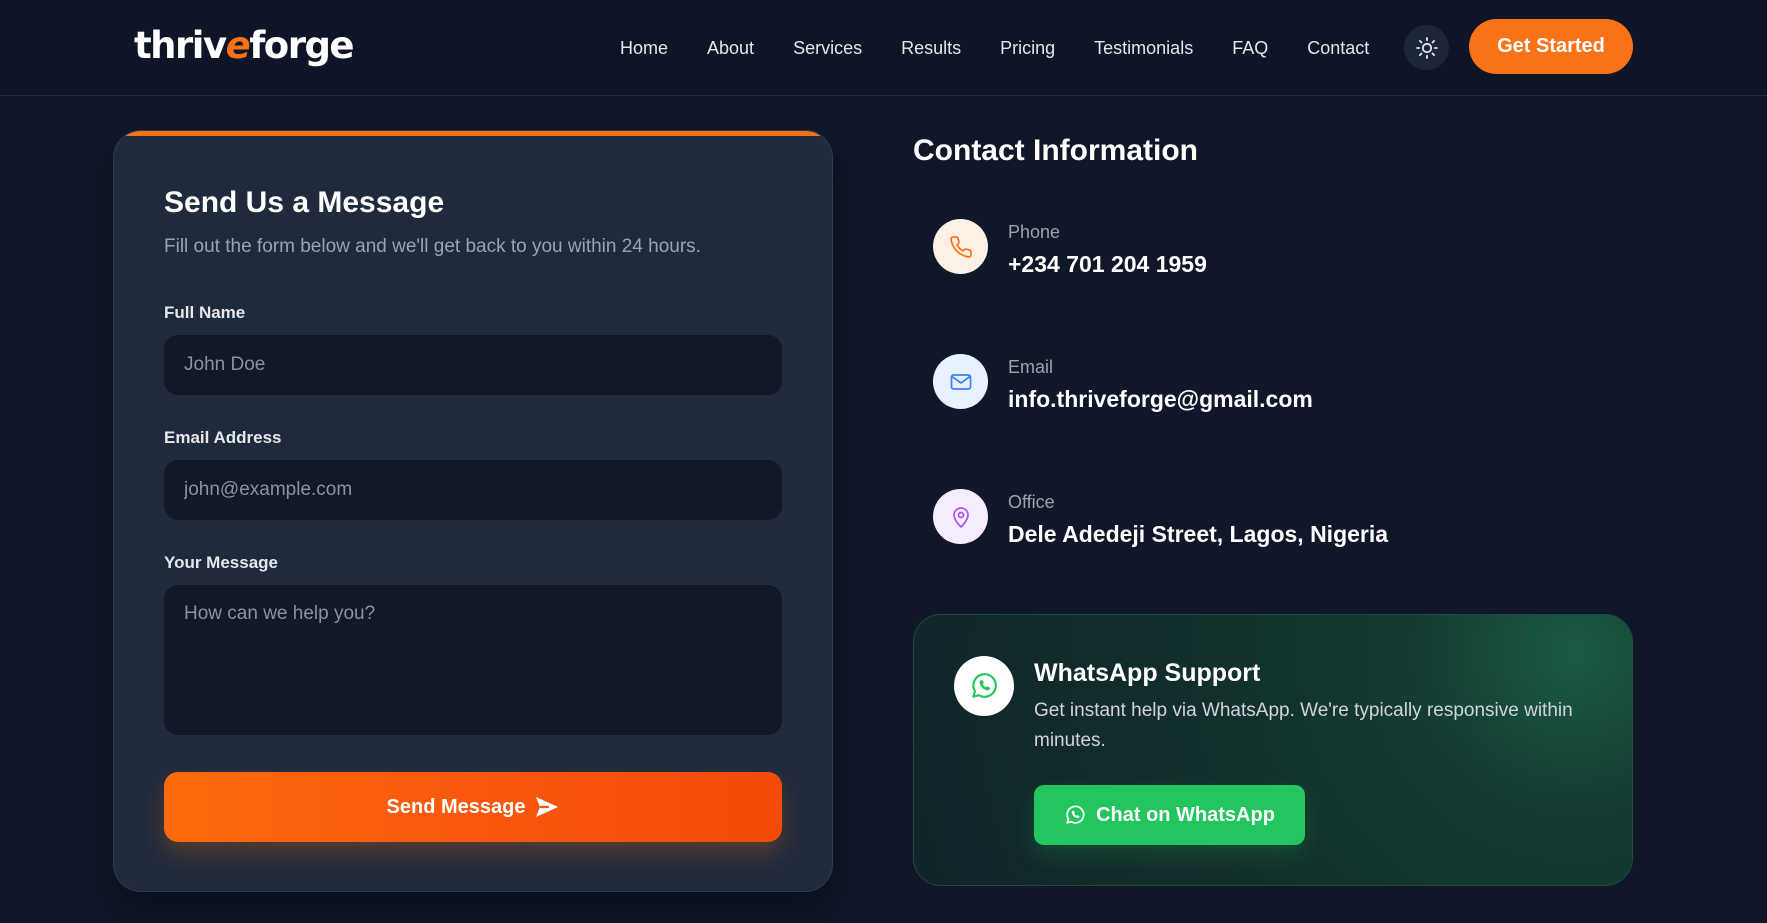  What do you see at coordinates (1185, 814) in the screenshot?
I see `chat-on-whatsapp-label: Chat on WhatsApp` at bounding box center [1185, 814].